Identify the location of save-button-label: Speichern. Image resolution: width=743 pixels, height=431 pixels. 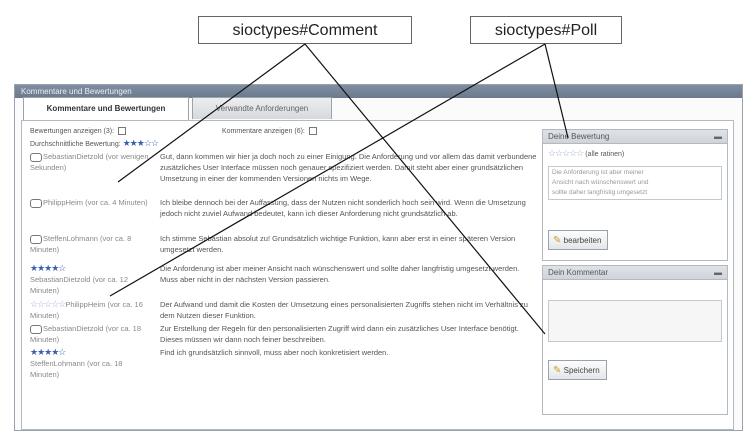
(581, 370).